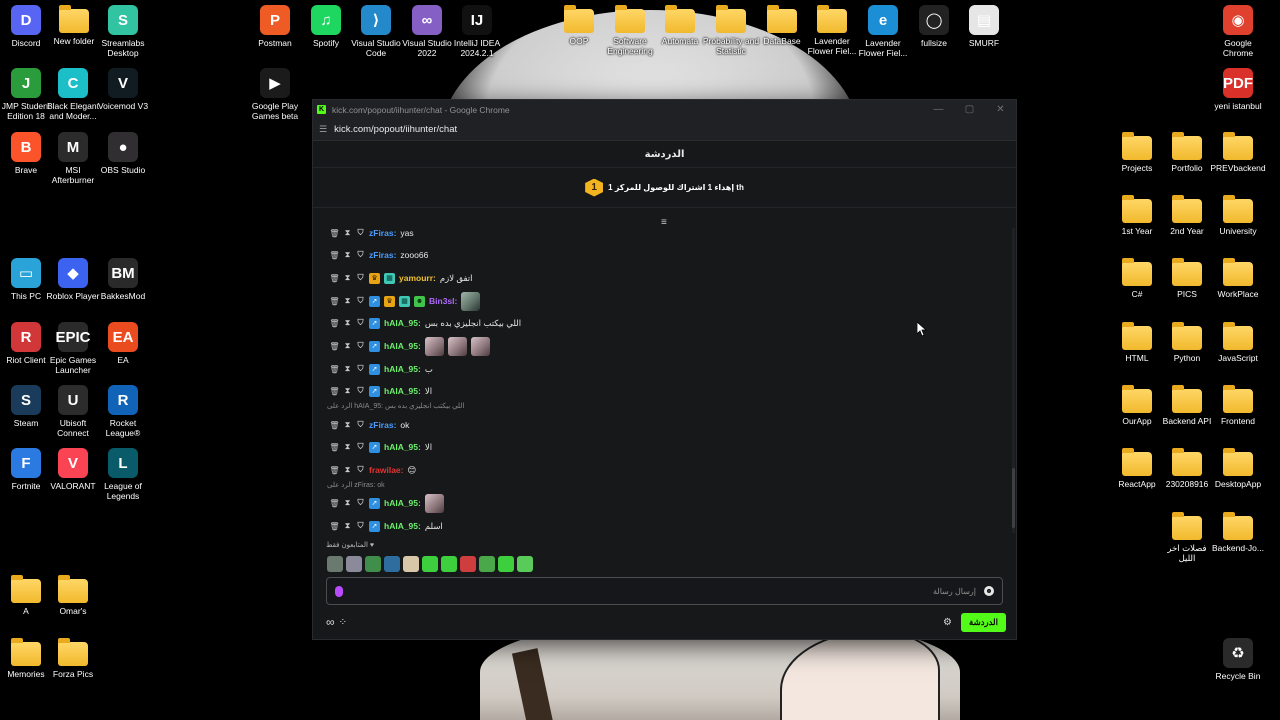 This screenshot has height=720, width=1280. I want to click on gear-icon: ⚙, so click(947, 622).